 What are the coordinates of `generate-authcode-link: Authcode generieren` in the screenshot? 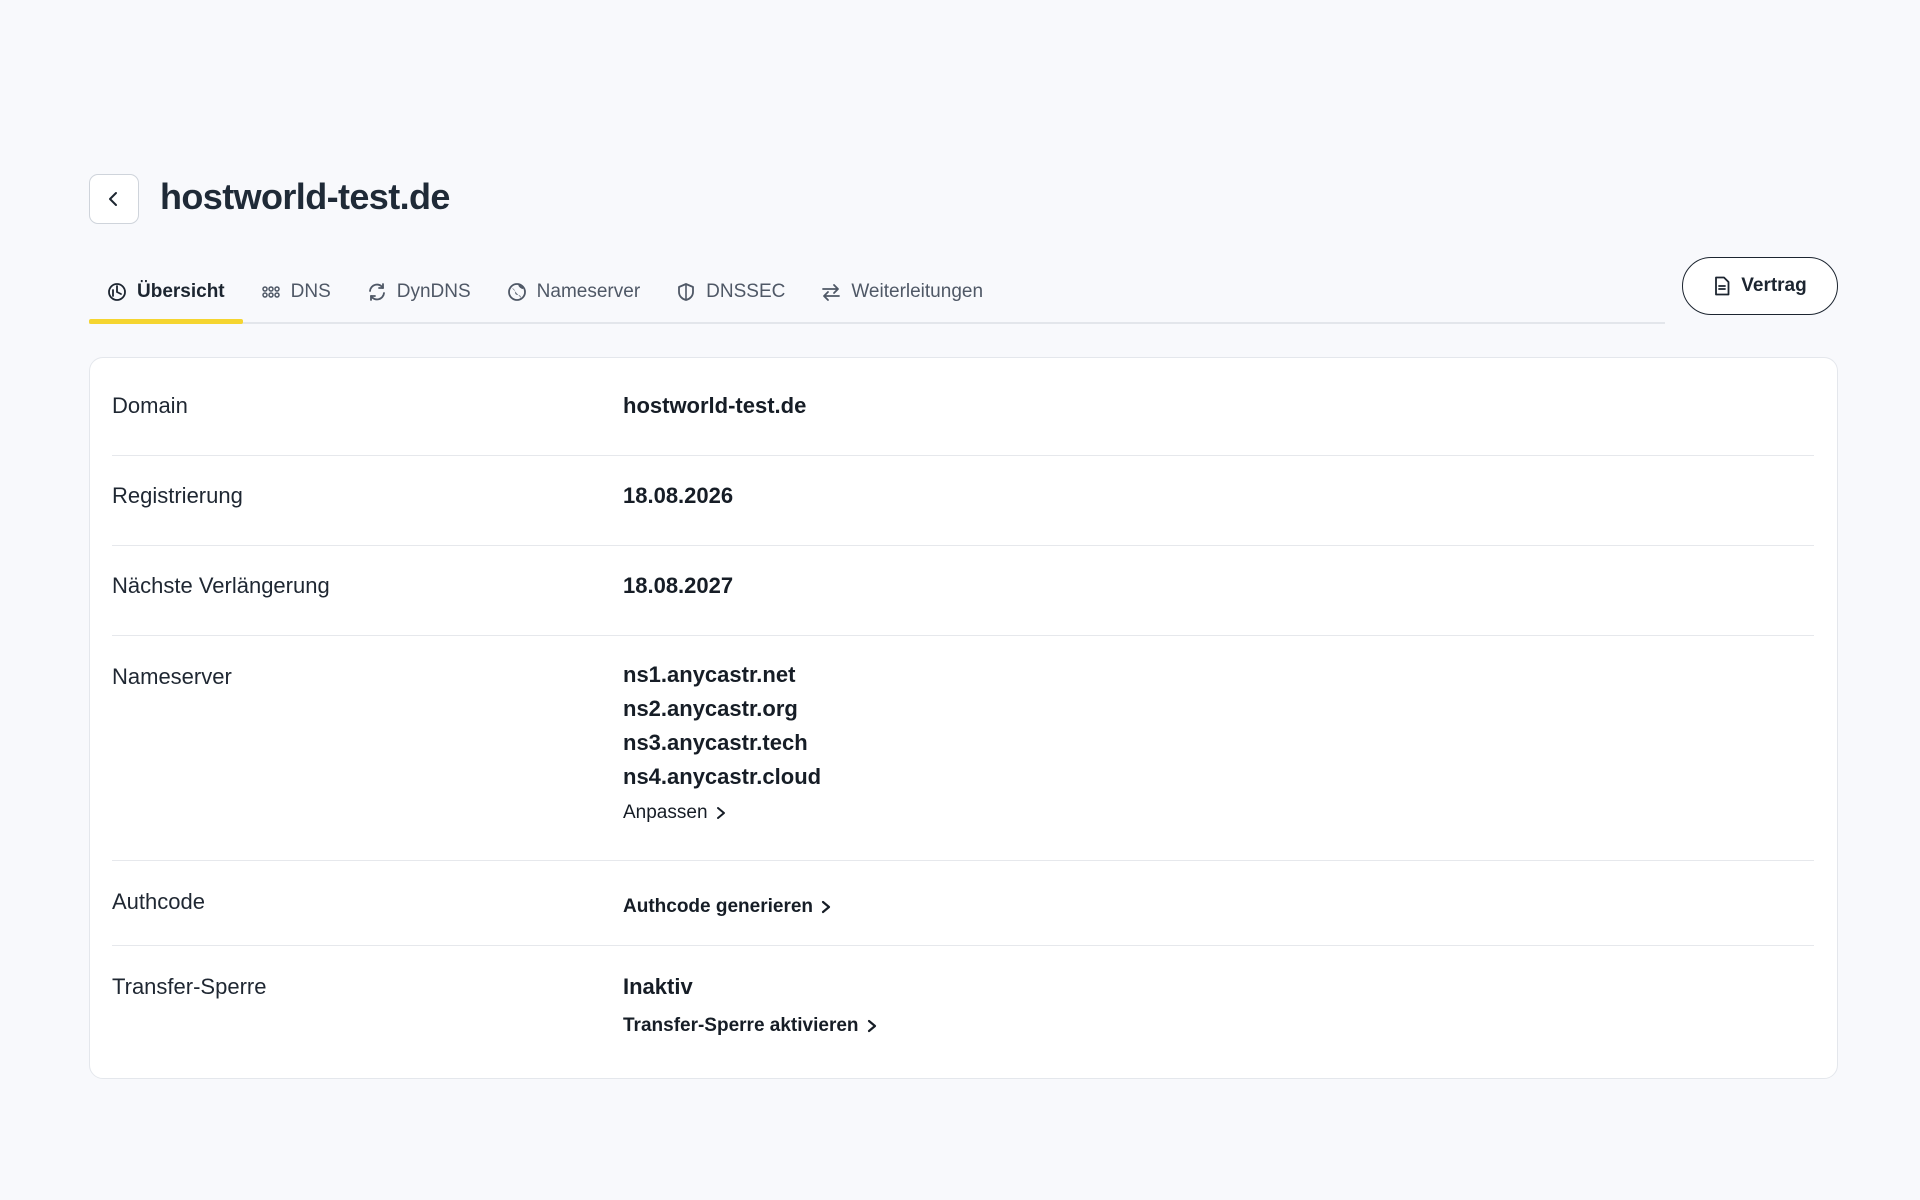 It's located at (727, 907).